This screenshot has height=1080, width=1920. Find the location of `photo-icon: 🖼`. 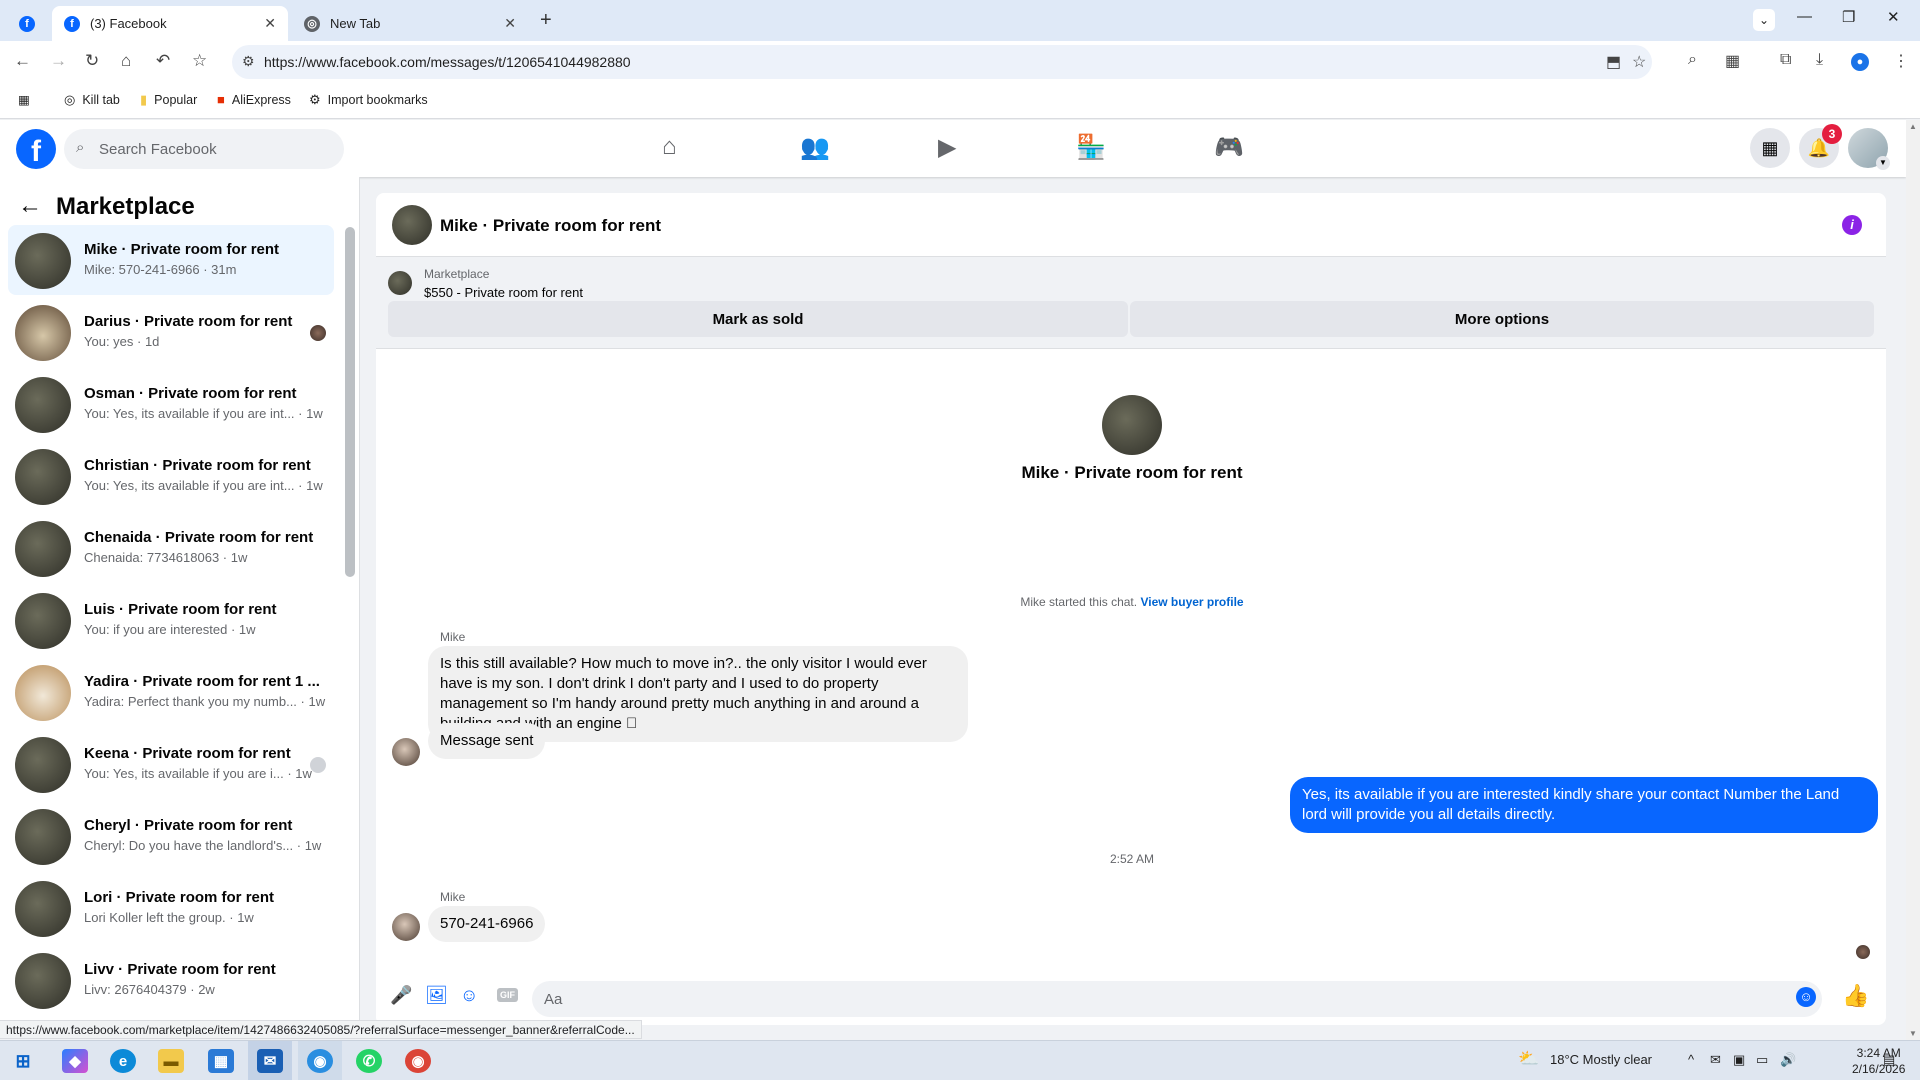

photo-icon: 🖼 is located at coordinates (436, 995).